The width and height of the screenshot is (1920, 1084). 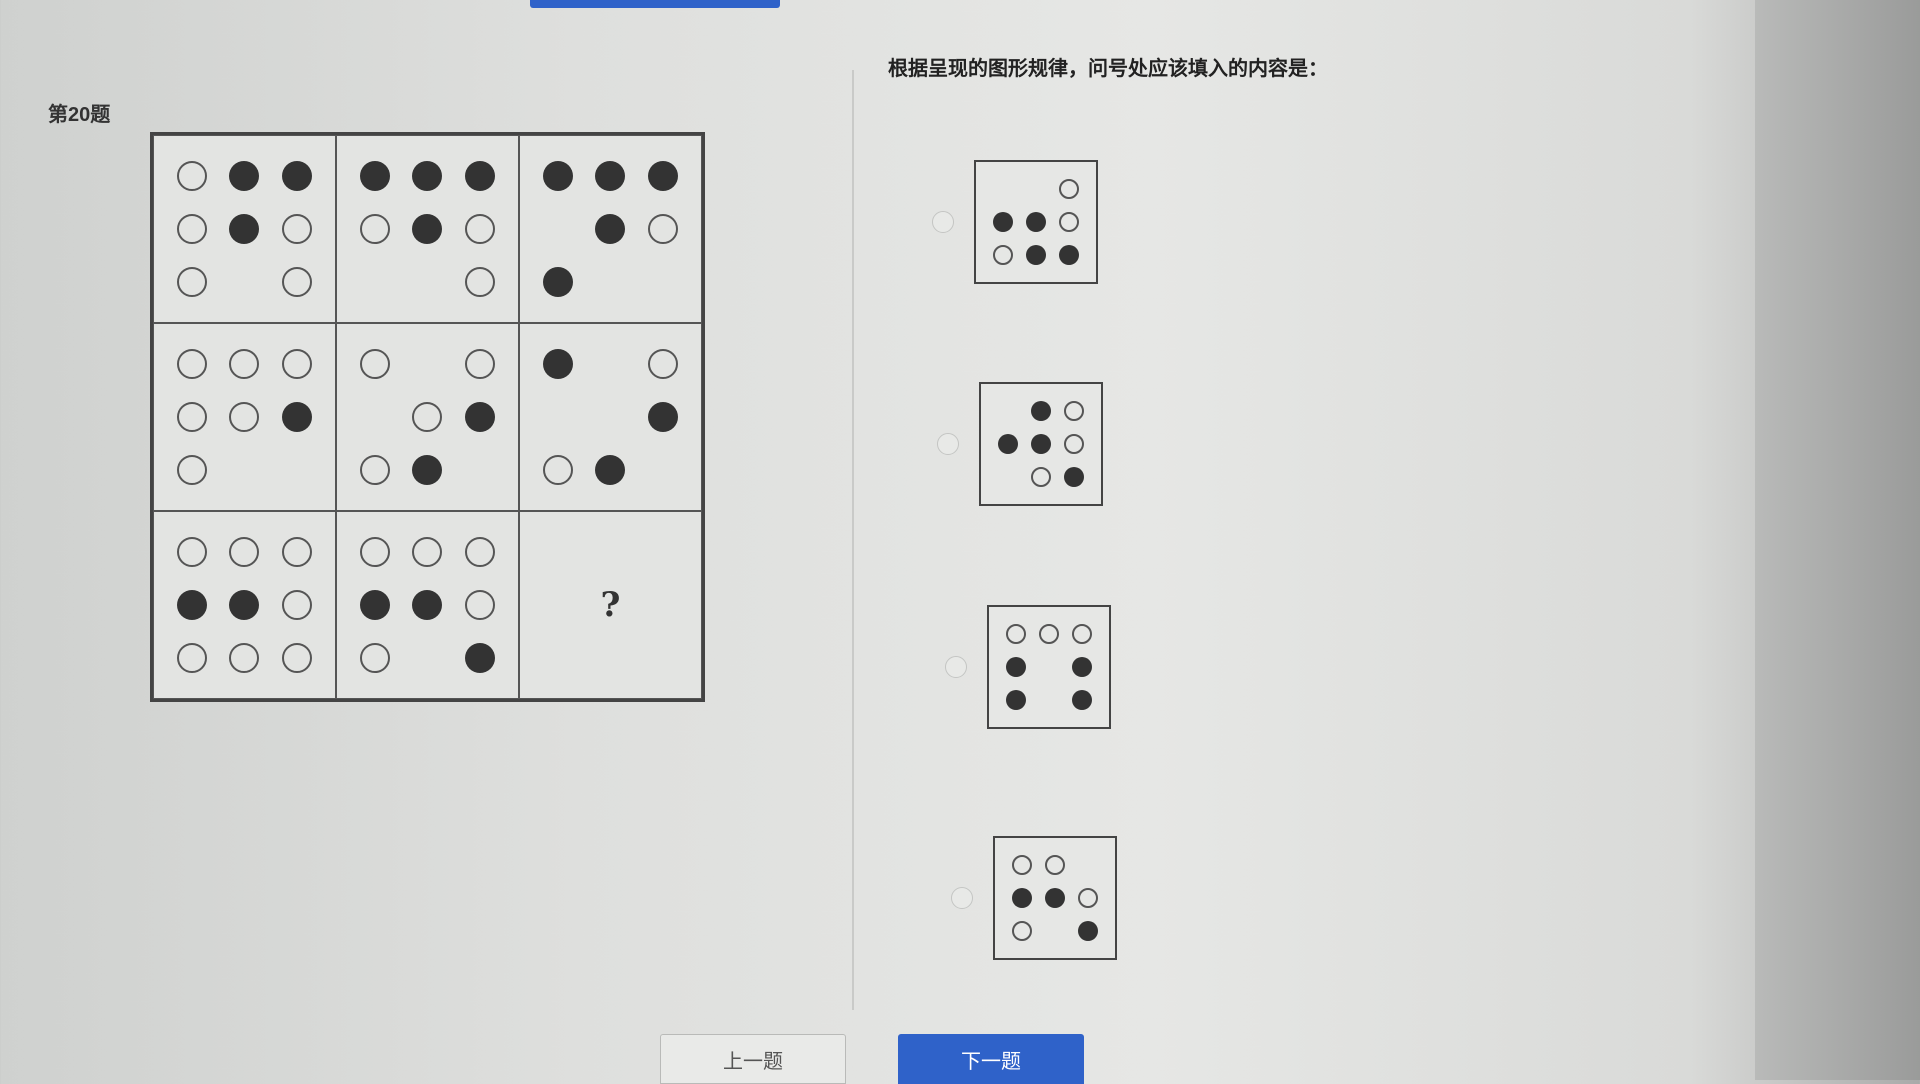 I want to click on option-4-figure, so click(x=1055, y=898).